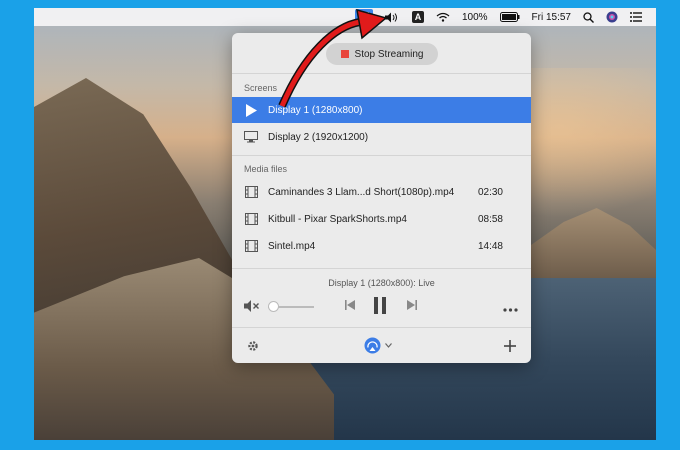  What do you see at coordinates (490, 246) in the screenshot?
I see `media-item-duration: 14:48` at bounding box center [490, 246].